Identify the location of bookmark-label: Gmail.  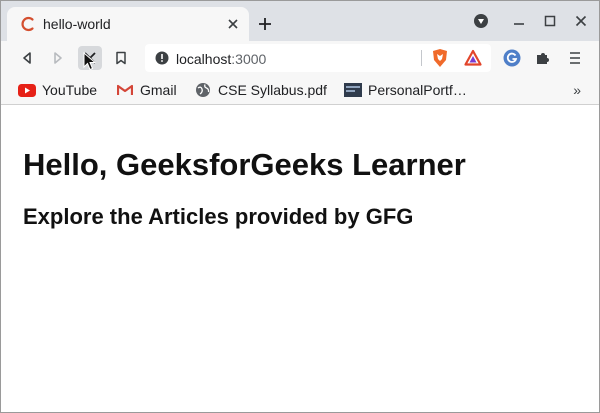
(158, 90).